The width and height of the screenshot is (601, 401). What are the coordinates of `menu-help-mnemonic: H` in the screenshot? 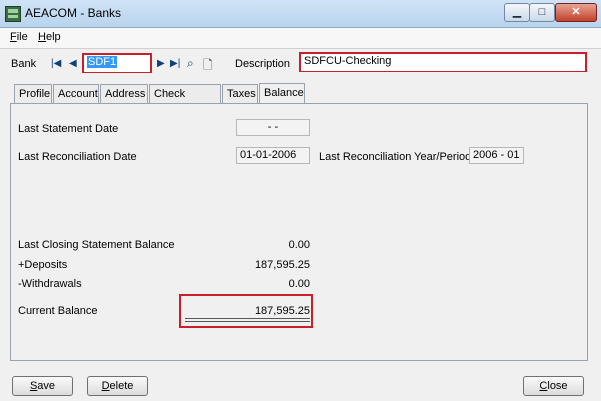 It's located at (42, 37).